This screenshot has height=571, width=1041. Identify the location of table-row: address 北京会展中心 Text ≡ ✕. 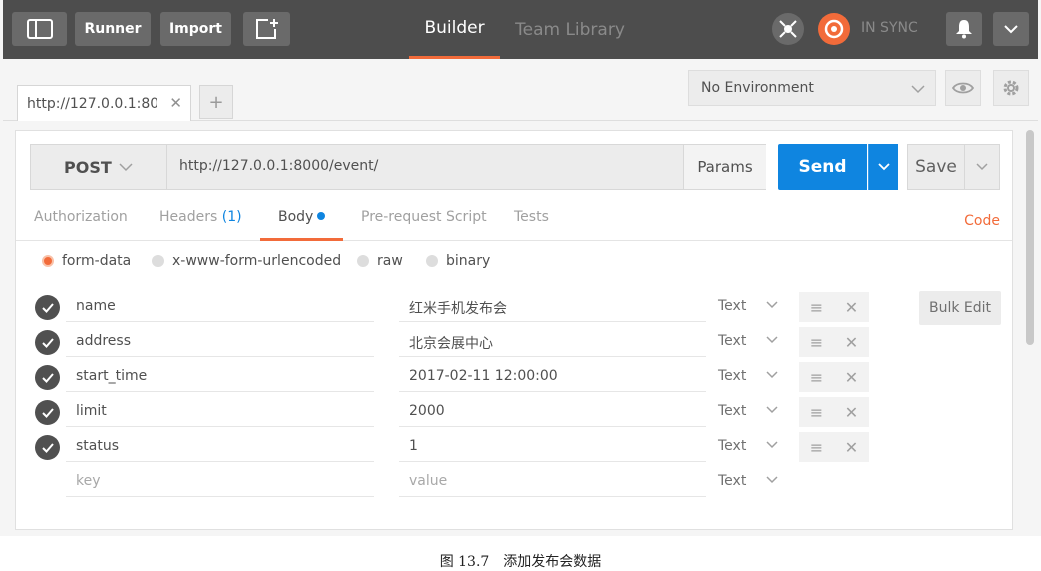
(514, 342).